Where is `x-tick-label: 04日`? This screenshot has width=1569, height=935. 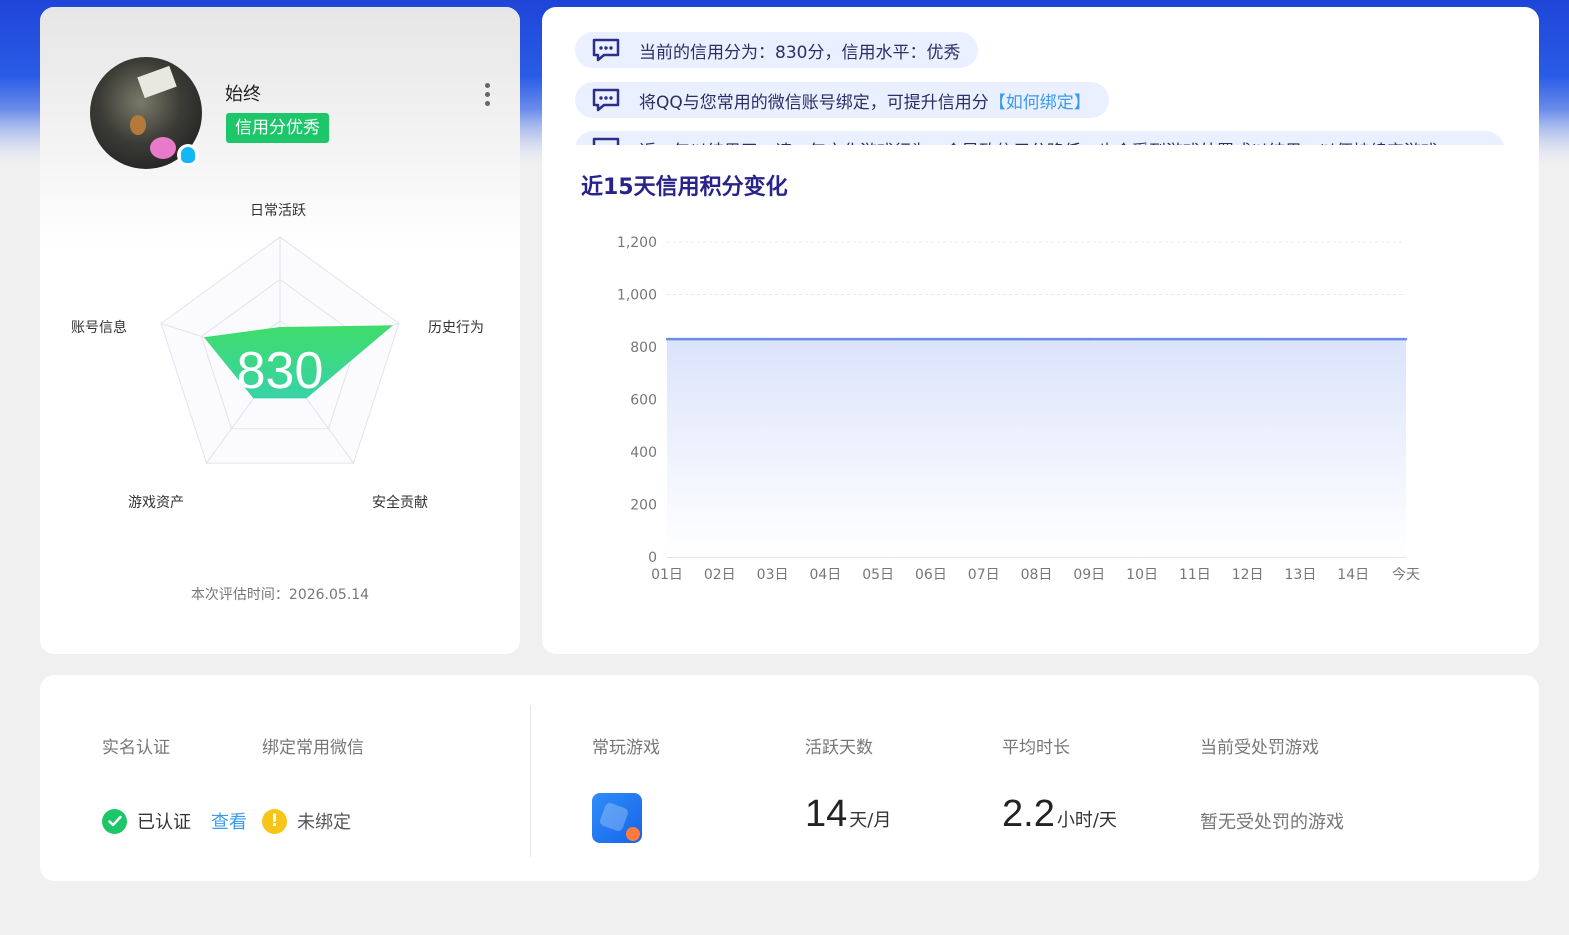 x-tick-label: 04日 is located at coordinates (825, 575).